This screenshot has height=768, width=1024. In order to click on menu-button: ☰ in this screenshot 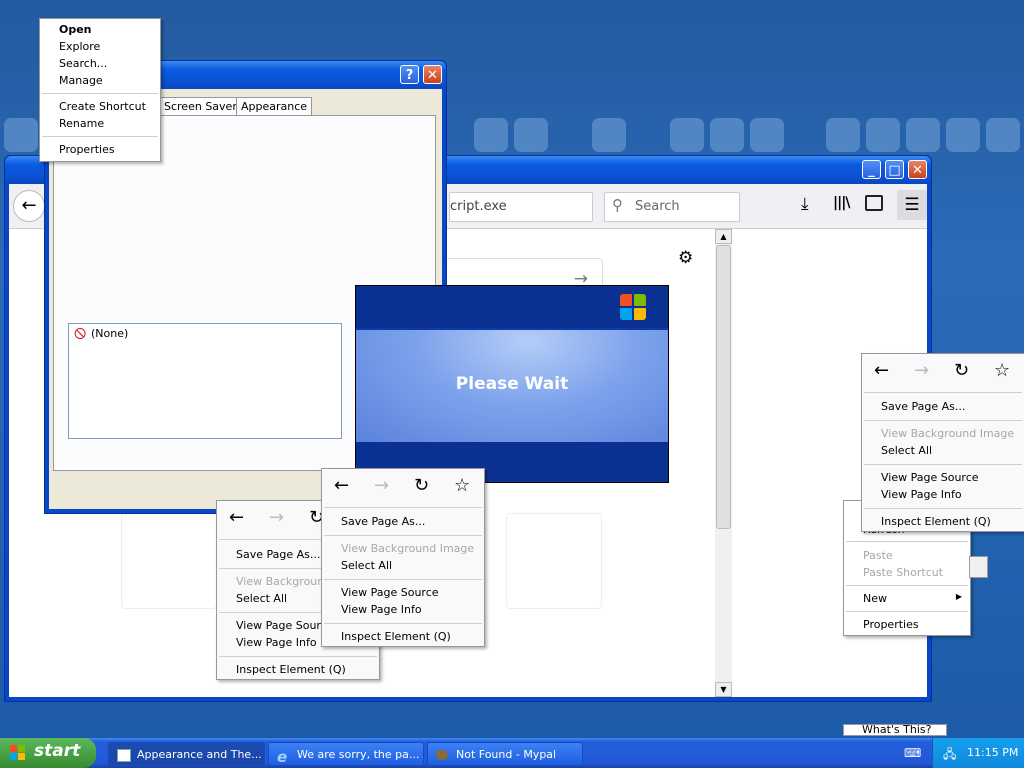, I will do `click(912, 205)`.